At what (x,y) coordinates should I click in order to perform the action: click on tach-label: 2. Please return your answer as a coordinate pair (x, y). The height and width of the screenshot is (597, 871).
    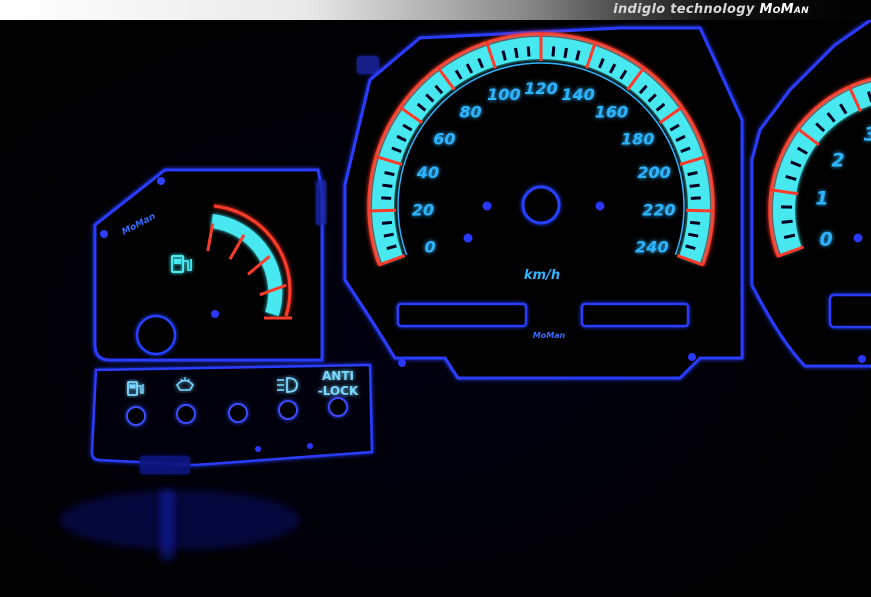
    Looking at the image, I should click on (837, 160).